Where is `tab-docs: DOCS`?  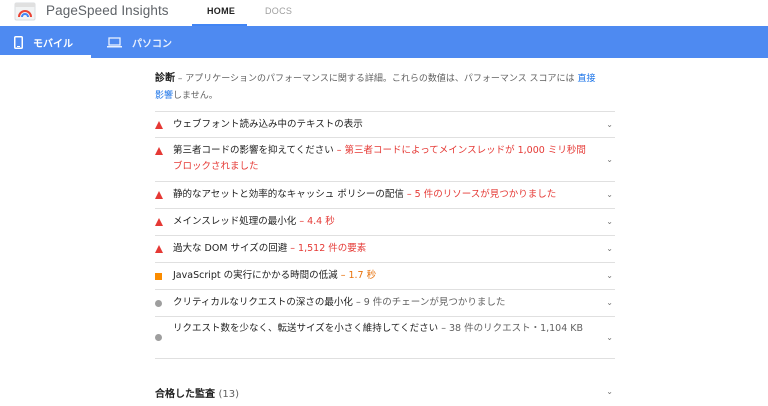
tab-docs: DOCS is located at coordinates (278, 11).